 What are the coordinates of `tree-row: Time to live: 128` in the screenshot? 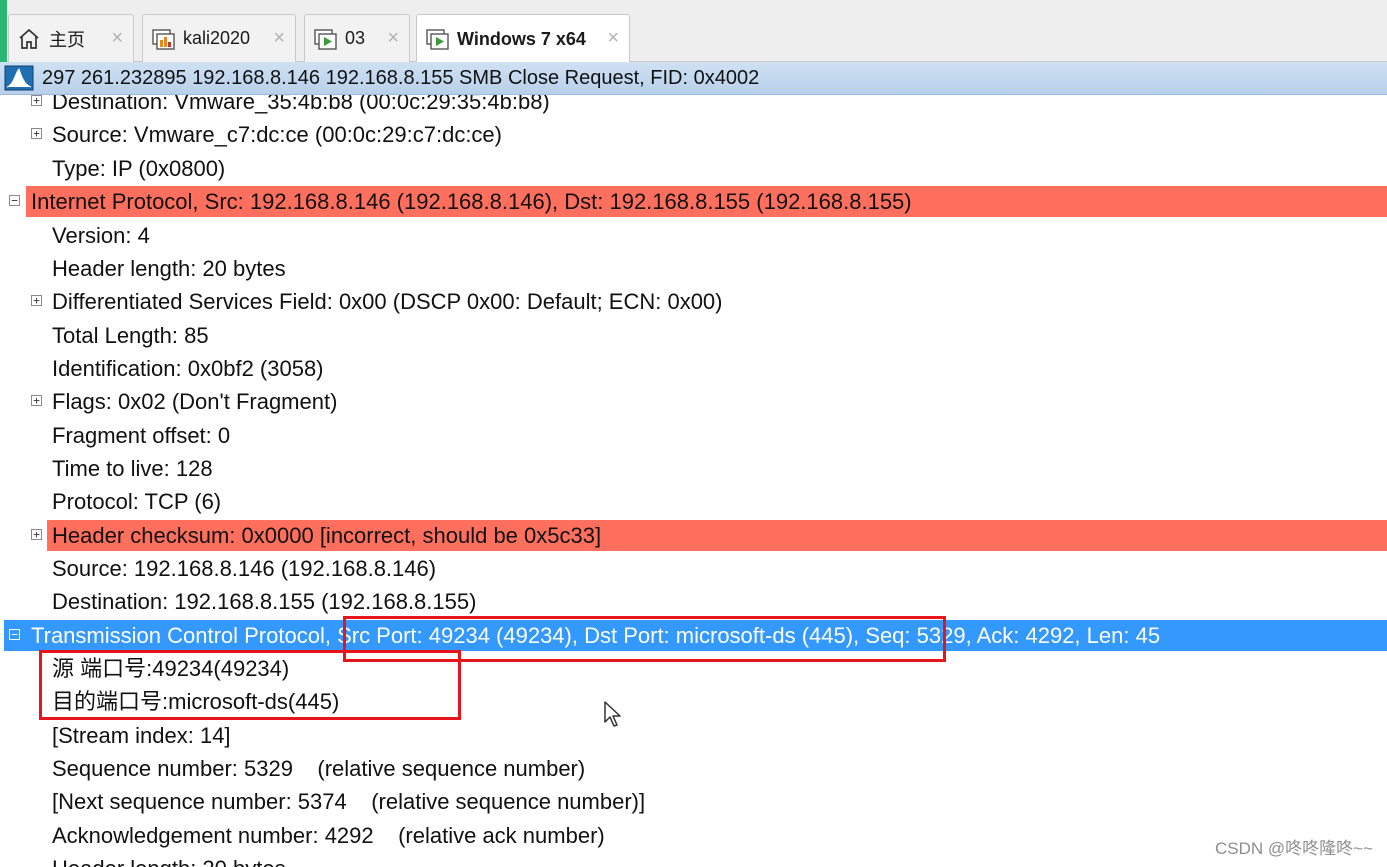 It's located at (693, 468).